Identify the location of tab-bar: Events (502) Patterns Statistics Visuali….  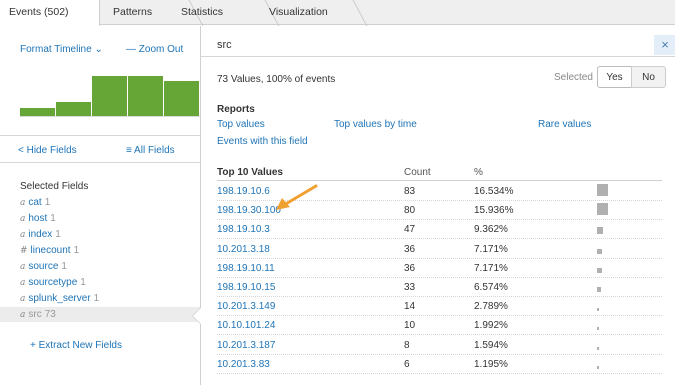
(337, 13).